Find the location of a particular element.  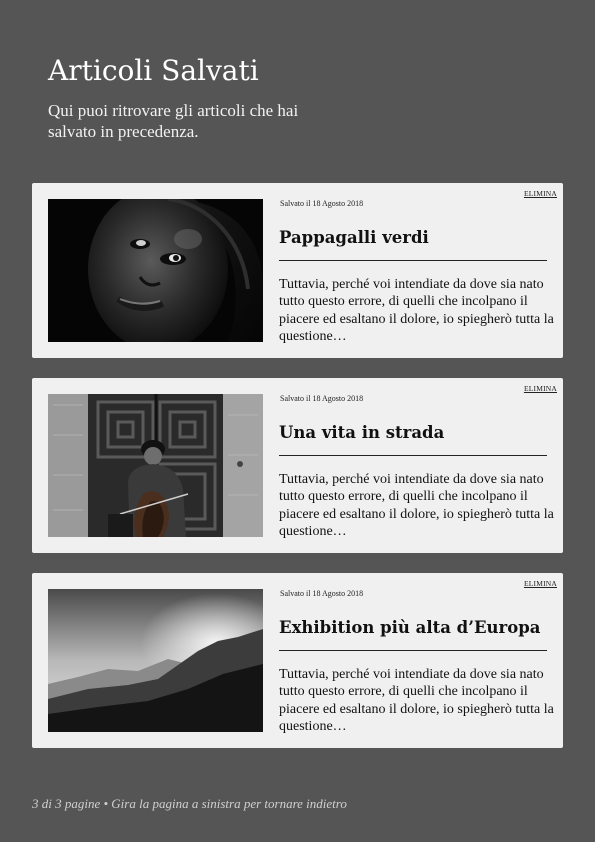

article-image-portrait is located at coordinates (155, 270).